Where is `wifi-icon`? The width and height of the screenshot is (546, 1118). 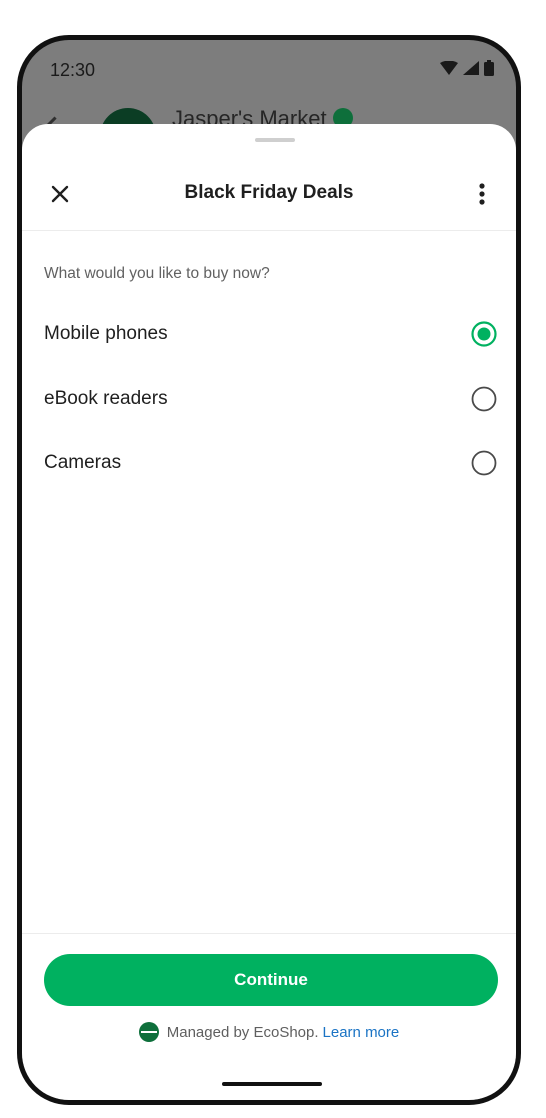 wifi-icon is located at coordinates (449, 68).